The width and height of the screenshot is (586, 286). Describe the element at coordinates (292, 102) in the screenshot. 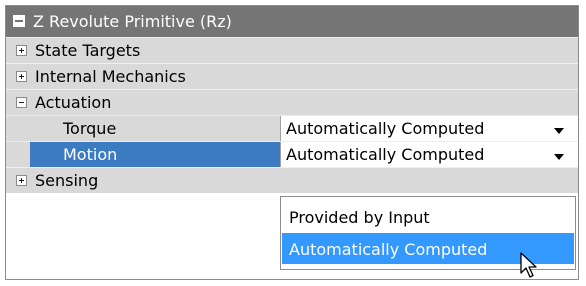

I see `group-actuation: Actuation` at that location.